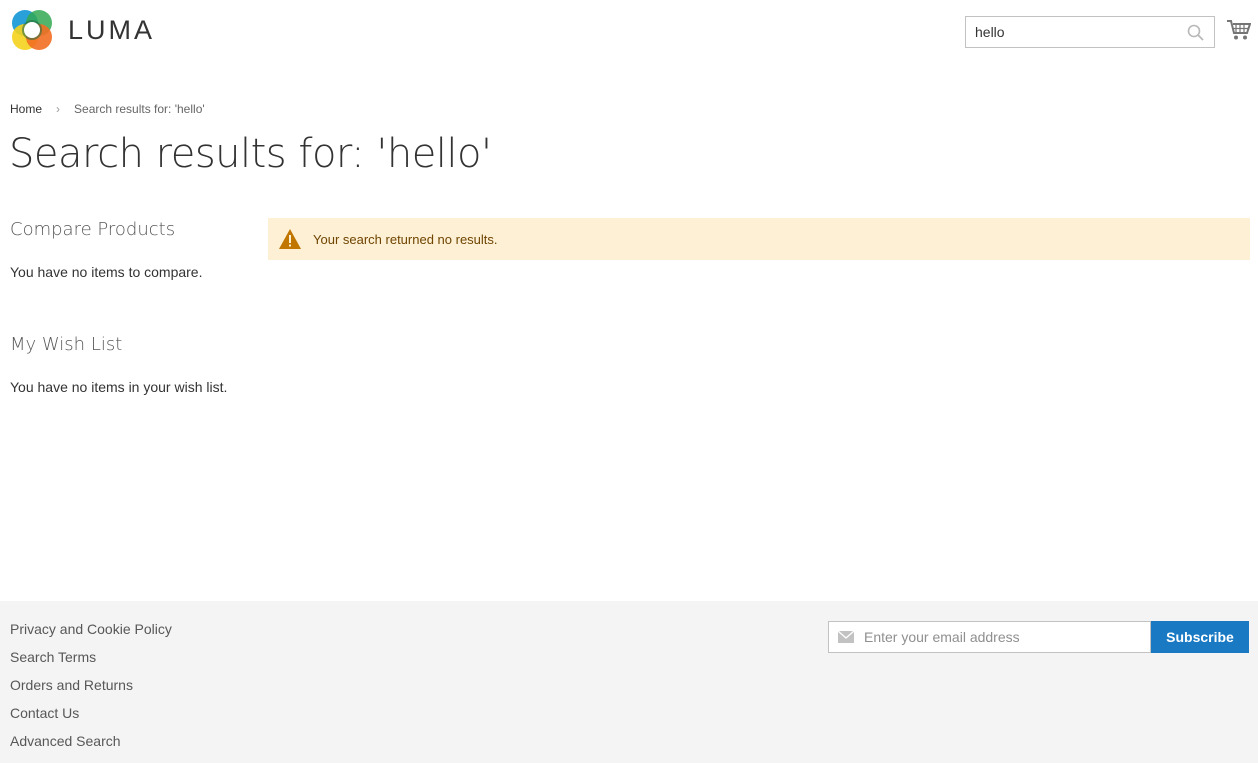 The width and height of the screenshot is (1258, 763). I want to click on list-item: Search Terms, so click(91, 663).